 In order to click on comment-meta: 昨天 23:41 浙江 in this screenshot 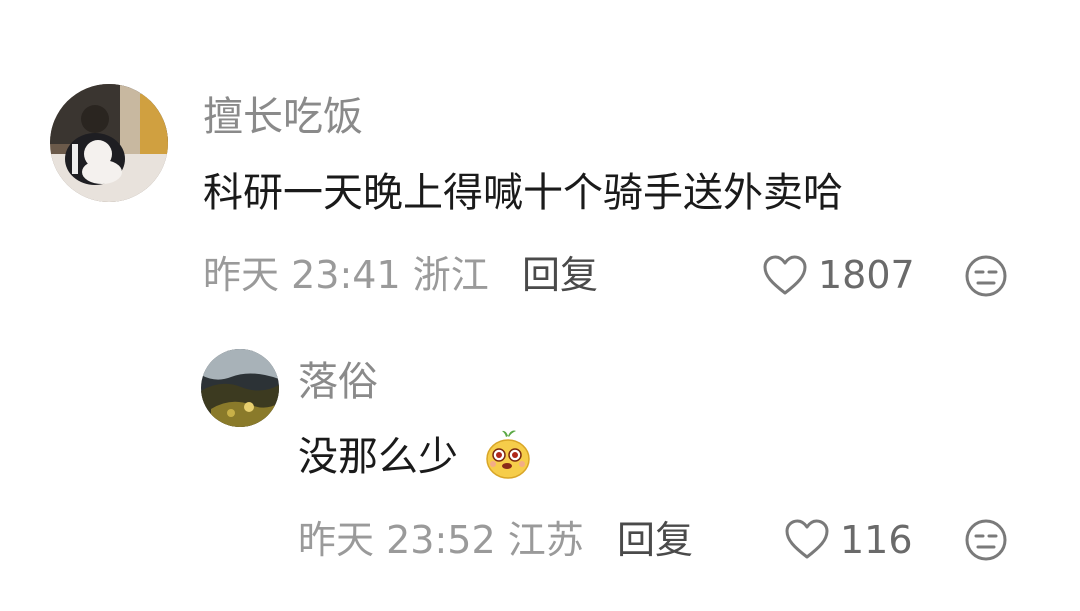, I will do `click(346, 275)`.